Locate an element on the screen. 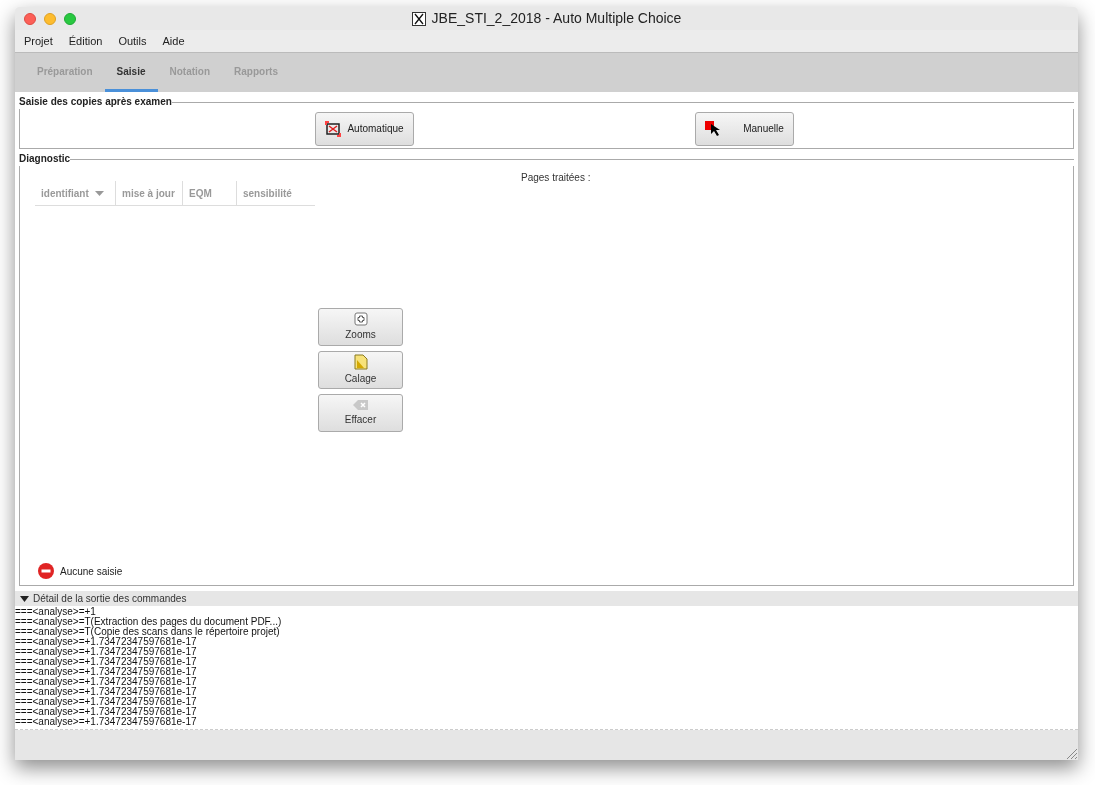 This screenshot has width=1095, height=785. sort-caret-icon is located at coordinates (99, 193).